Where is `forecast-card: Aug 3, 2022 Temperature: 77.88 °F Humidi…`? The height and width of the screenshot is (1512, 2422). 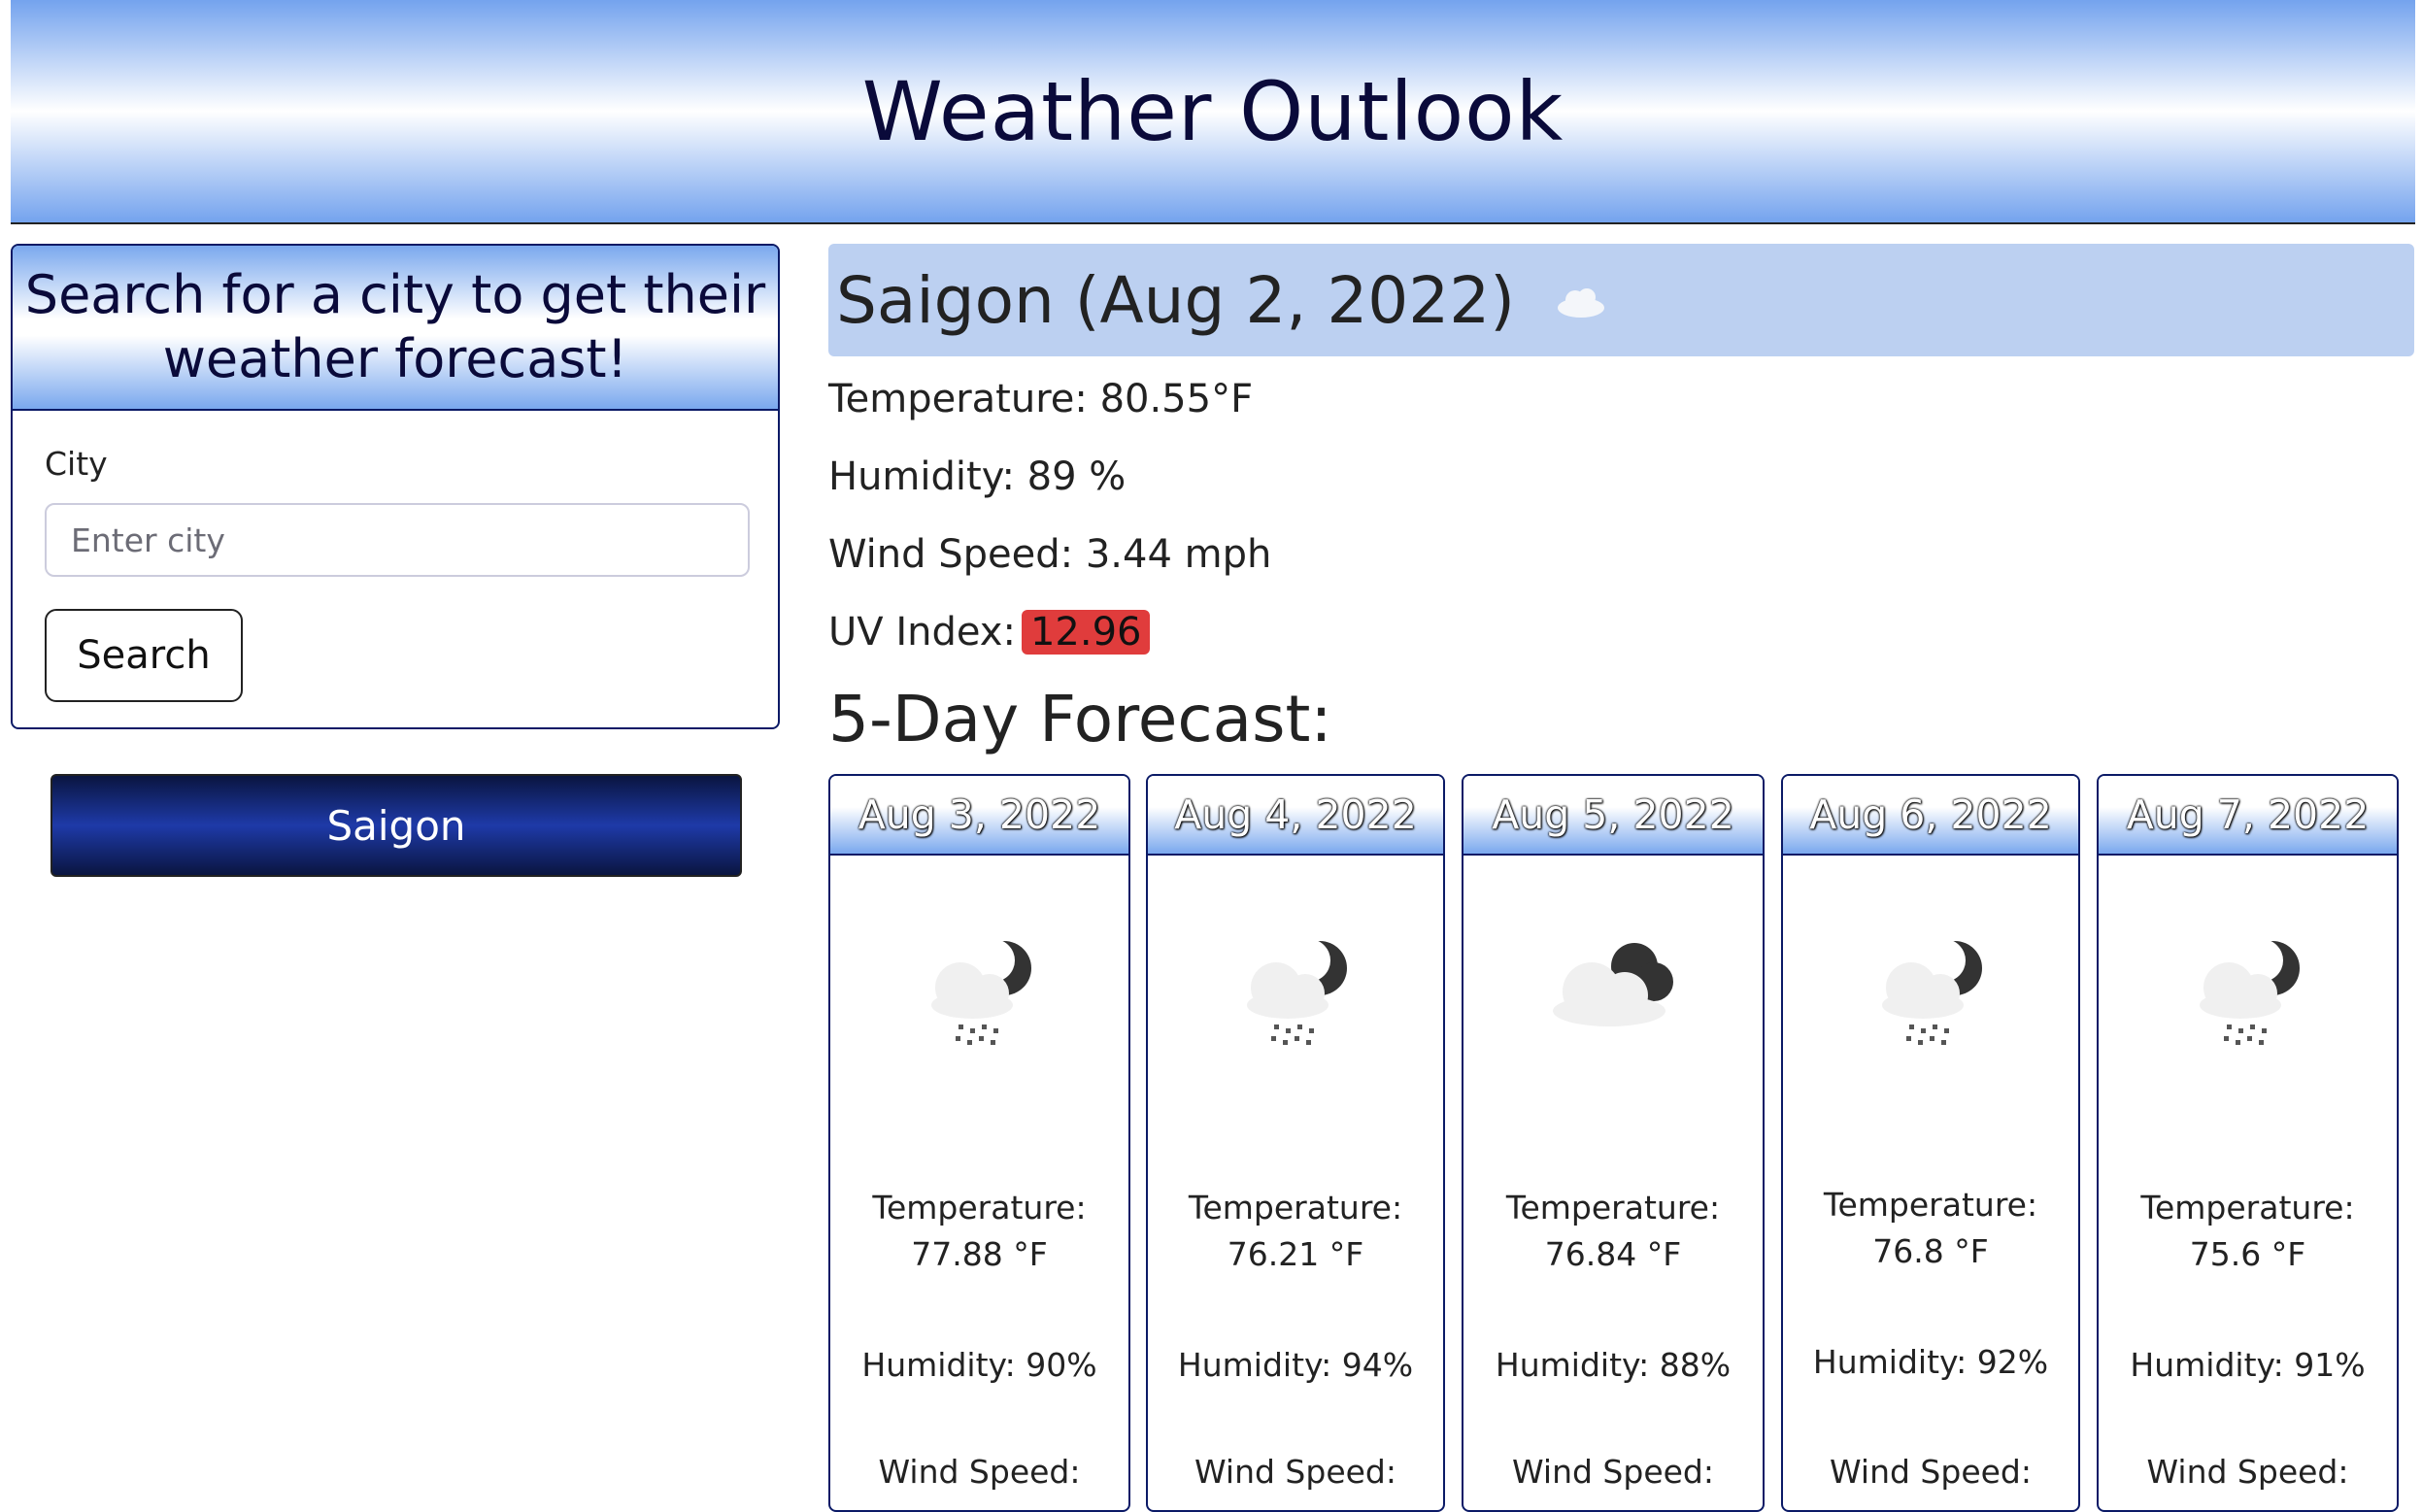 forecast-card: Aug 3, 2022 Temperature: 77.88 °F Humidi… is located at coordinates (979, 1143).